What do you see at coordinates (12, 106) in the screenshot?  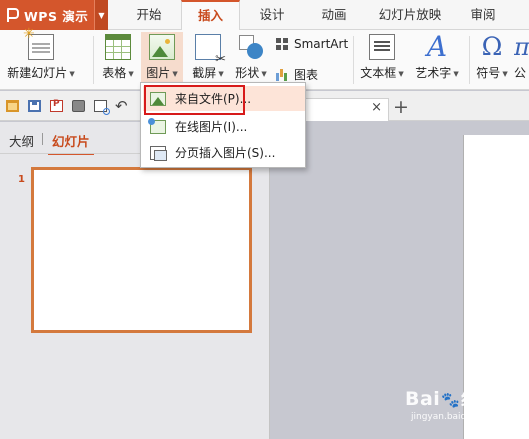 I see `open-folder-icon` at bounding box center [12, 106].